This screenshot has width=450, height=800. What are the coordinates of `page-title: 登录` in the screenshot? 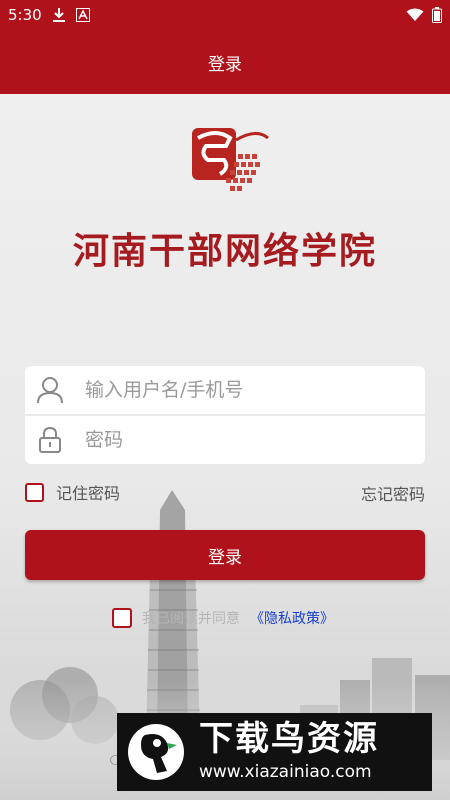 It's located at (225, 64).